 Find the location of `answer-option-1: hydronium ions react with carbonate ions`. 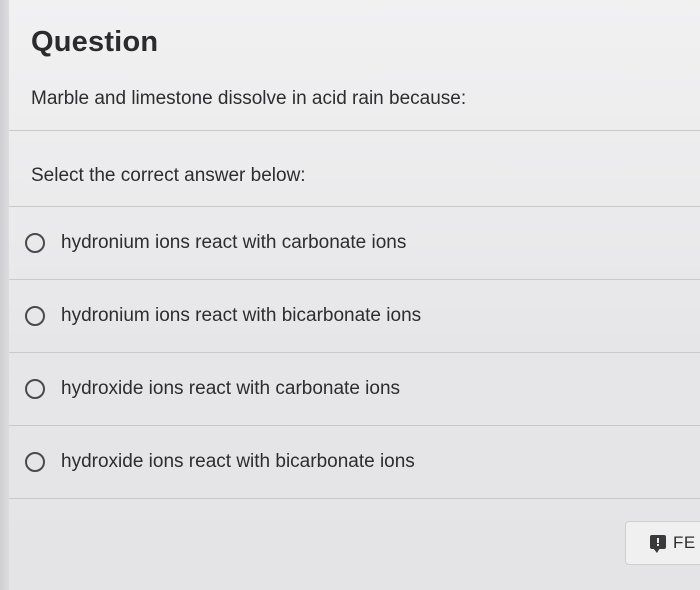

answer-option-1: hydronium ions react with carbonate ions is located at coordinates (354, 243).